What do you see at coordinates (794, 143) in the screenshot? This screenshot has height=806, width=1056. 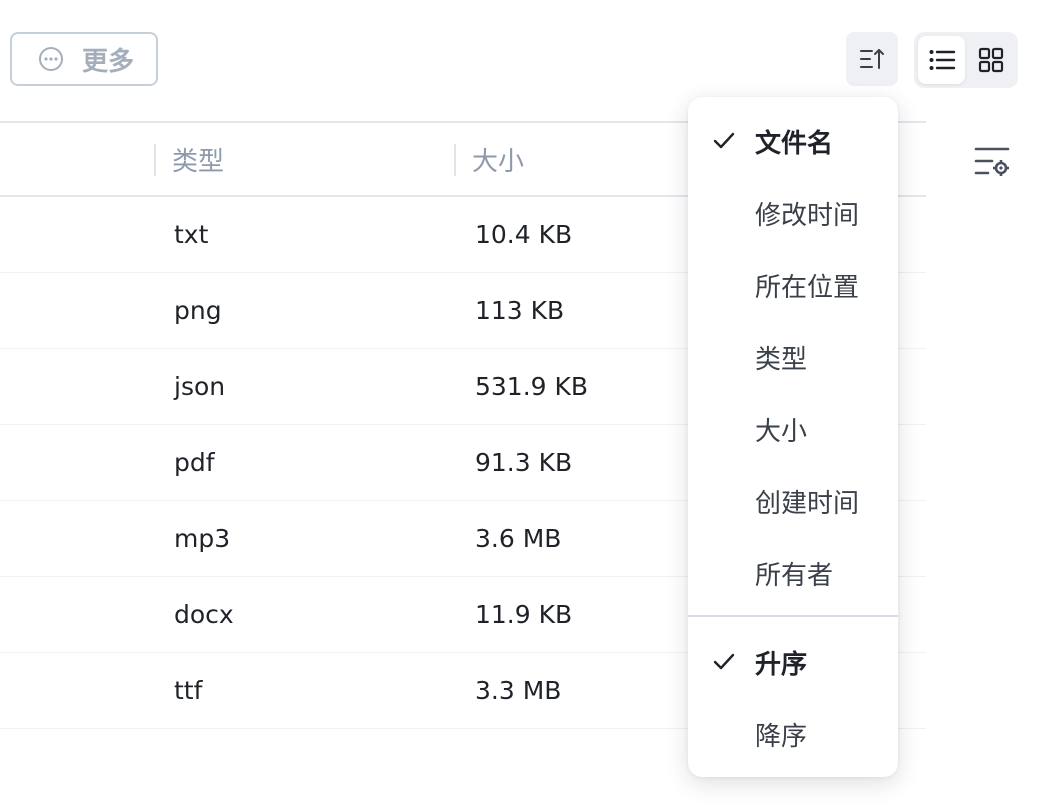 I see `menu-item-label: 文件名` at bounding box center [794, 143].